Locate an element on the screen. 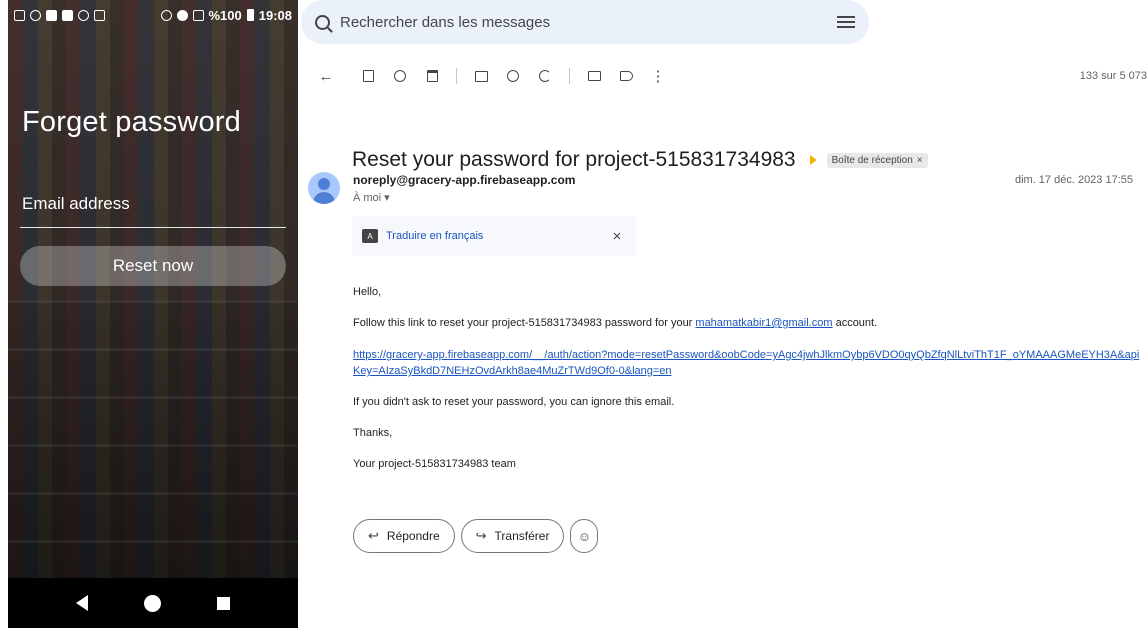  inbox-label-chip: Boîte de réception × is located at coordinates (877, 160).